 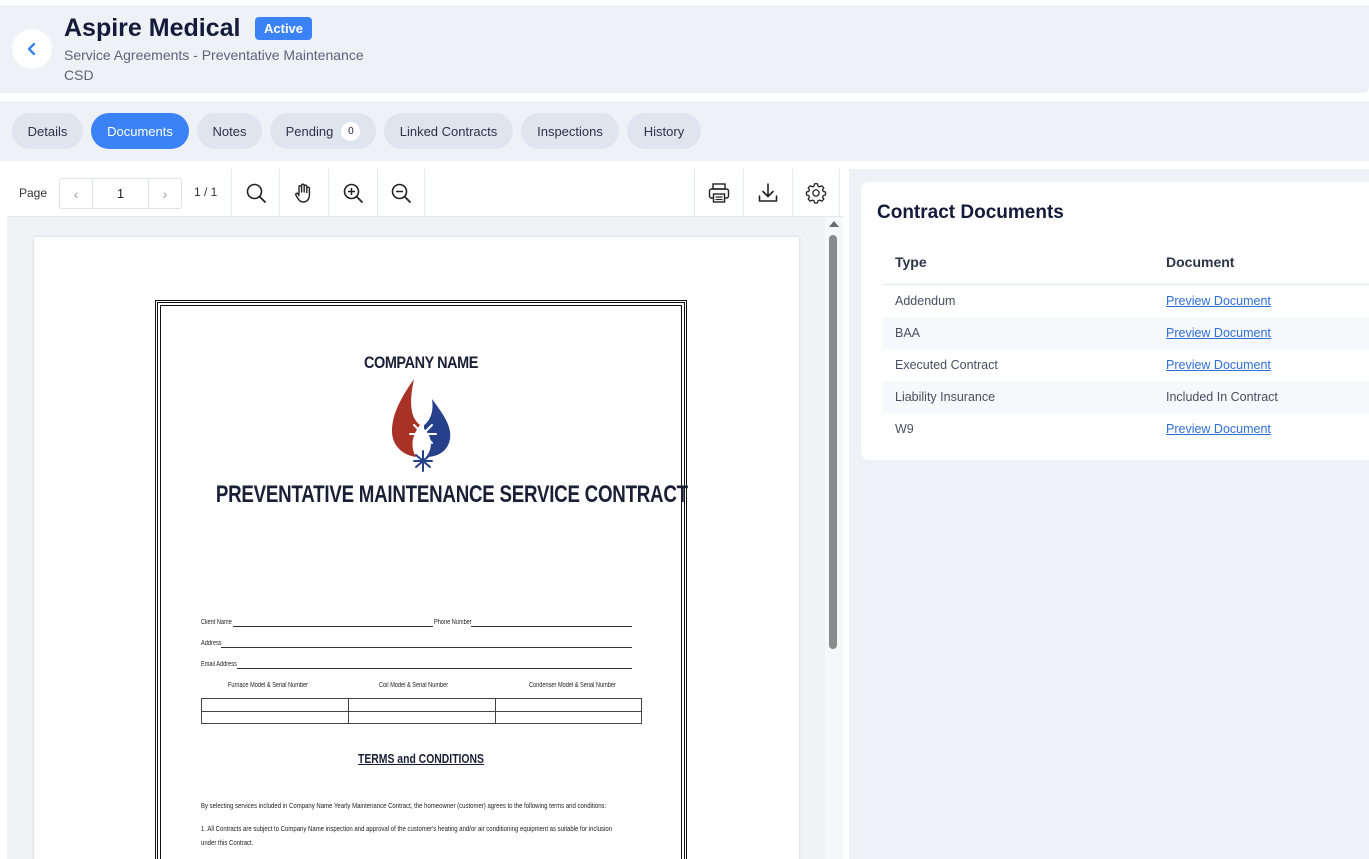 I want to click on page-number-input: 1, so click(x=120, y=193).